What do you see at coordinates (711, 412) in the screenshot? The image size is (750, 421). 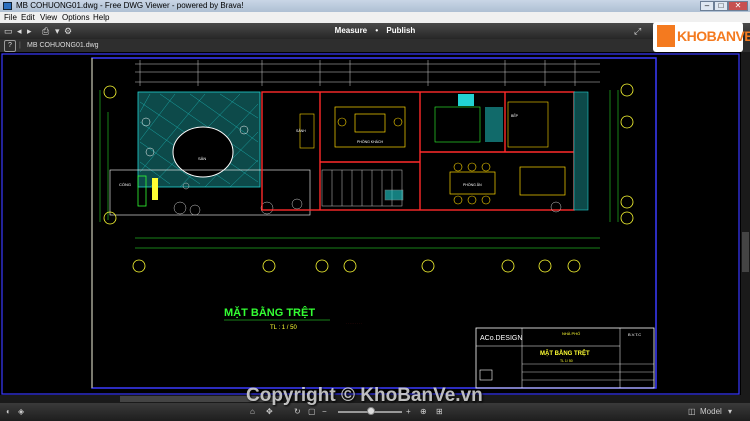 I see `model-tab: Model` at bounding box center [711, 412].